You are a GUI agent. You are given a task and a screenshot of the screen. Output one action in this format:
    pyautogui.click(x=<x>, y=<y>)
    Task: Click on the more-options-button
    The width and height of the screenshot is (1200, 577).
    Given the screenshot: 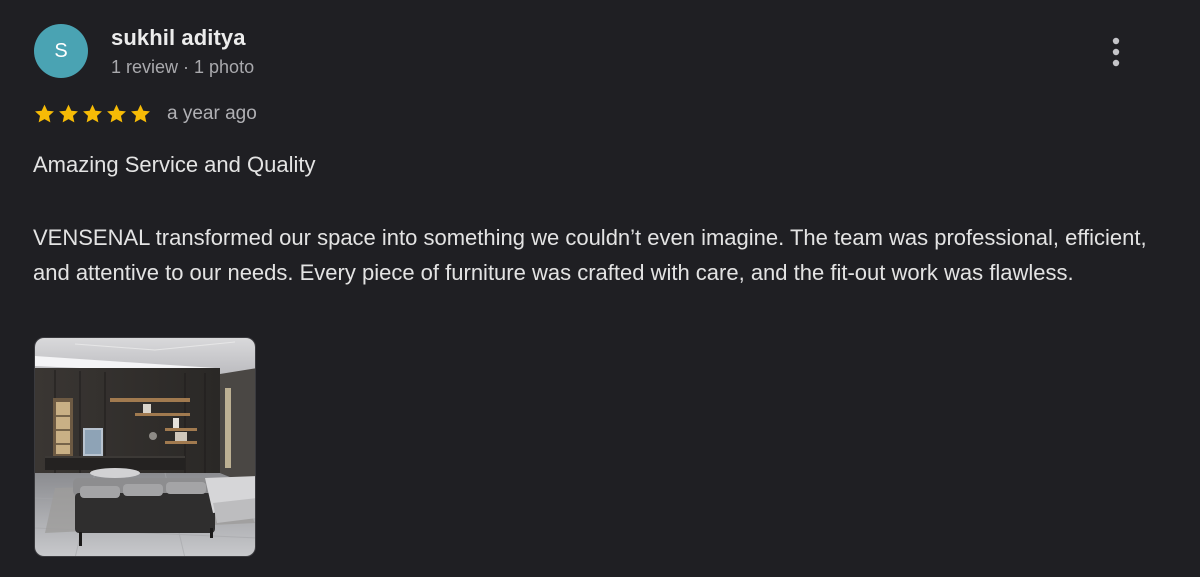 What is the action you would take?
    pyautogui.click(x=1116, y=52)
    